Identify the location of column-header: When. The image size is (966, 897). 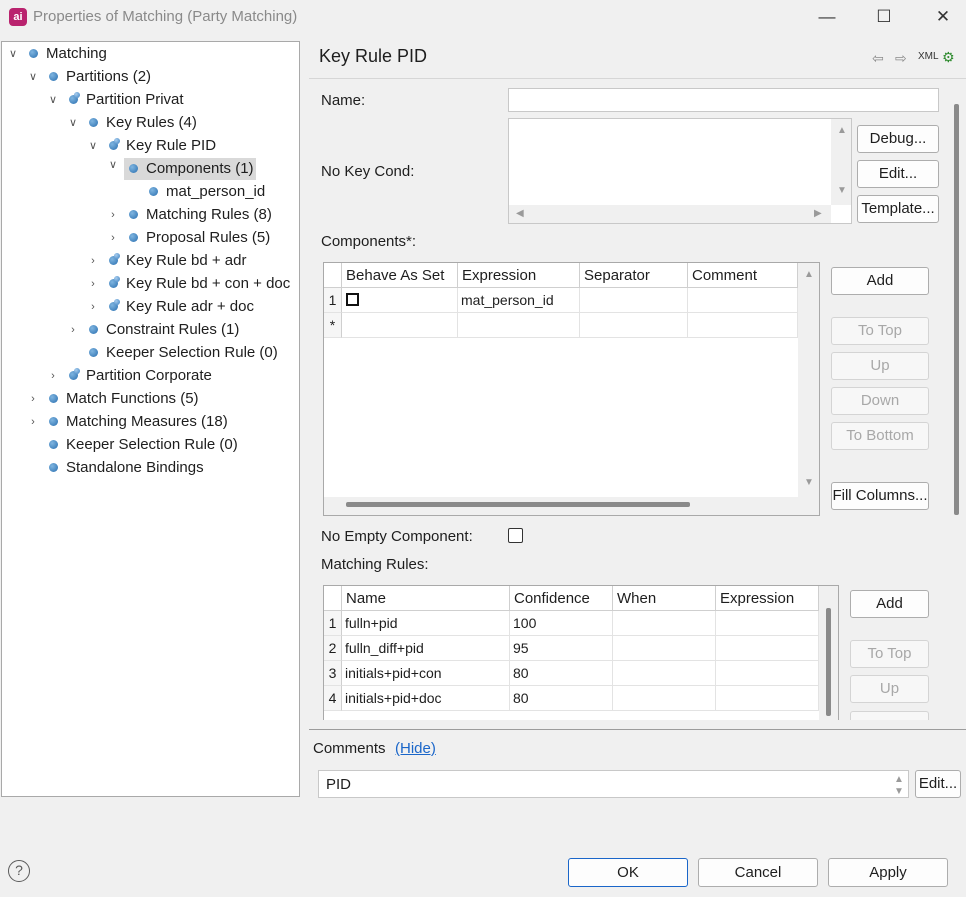
(664, 598).